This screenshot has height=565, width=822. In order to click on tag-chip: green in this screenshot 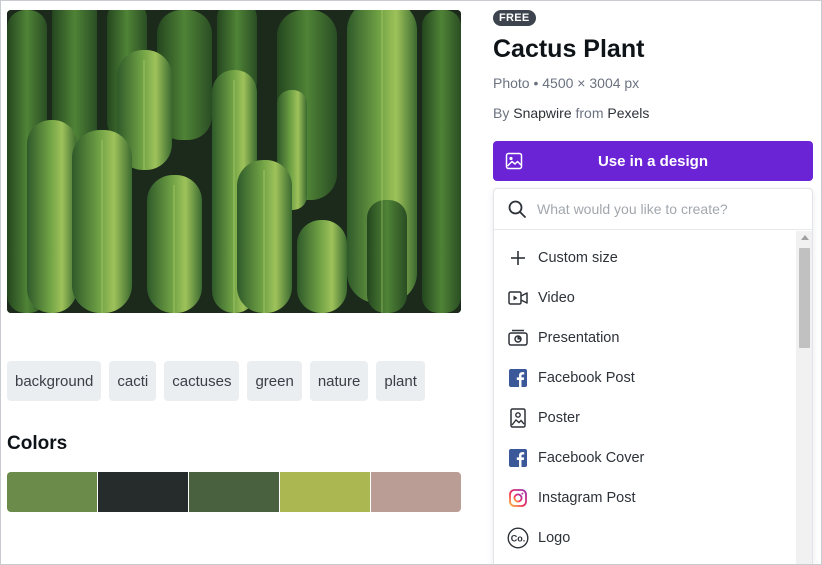, I will do `click(274, 381)`.